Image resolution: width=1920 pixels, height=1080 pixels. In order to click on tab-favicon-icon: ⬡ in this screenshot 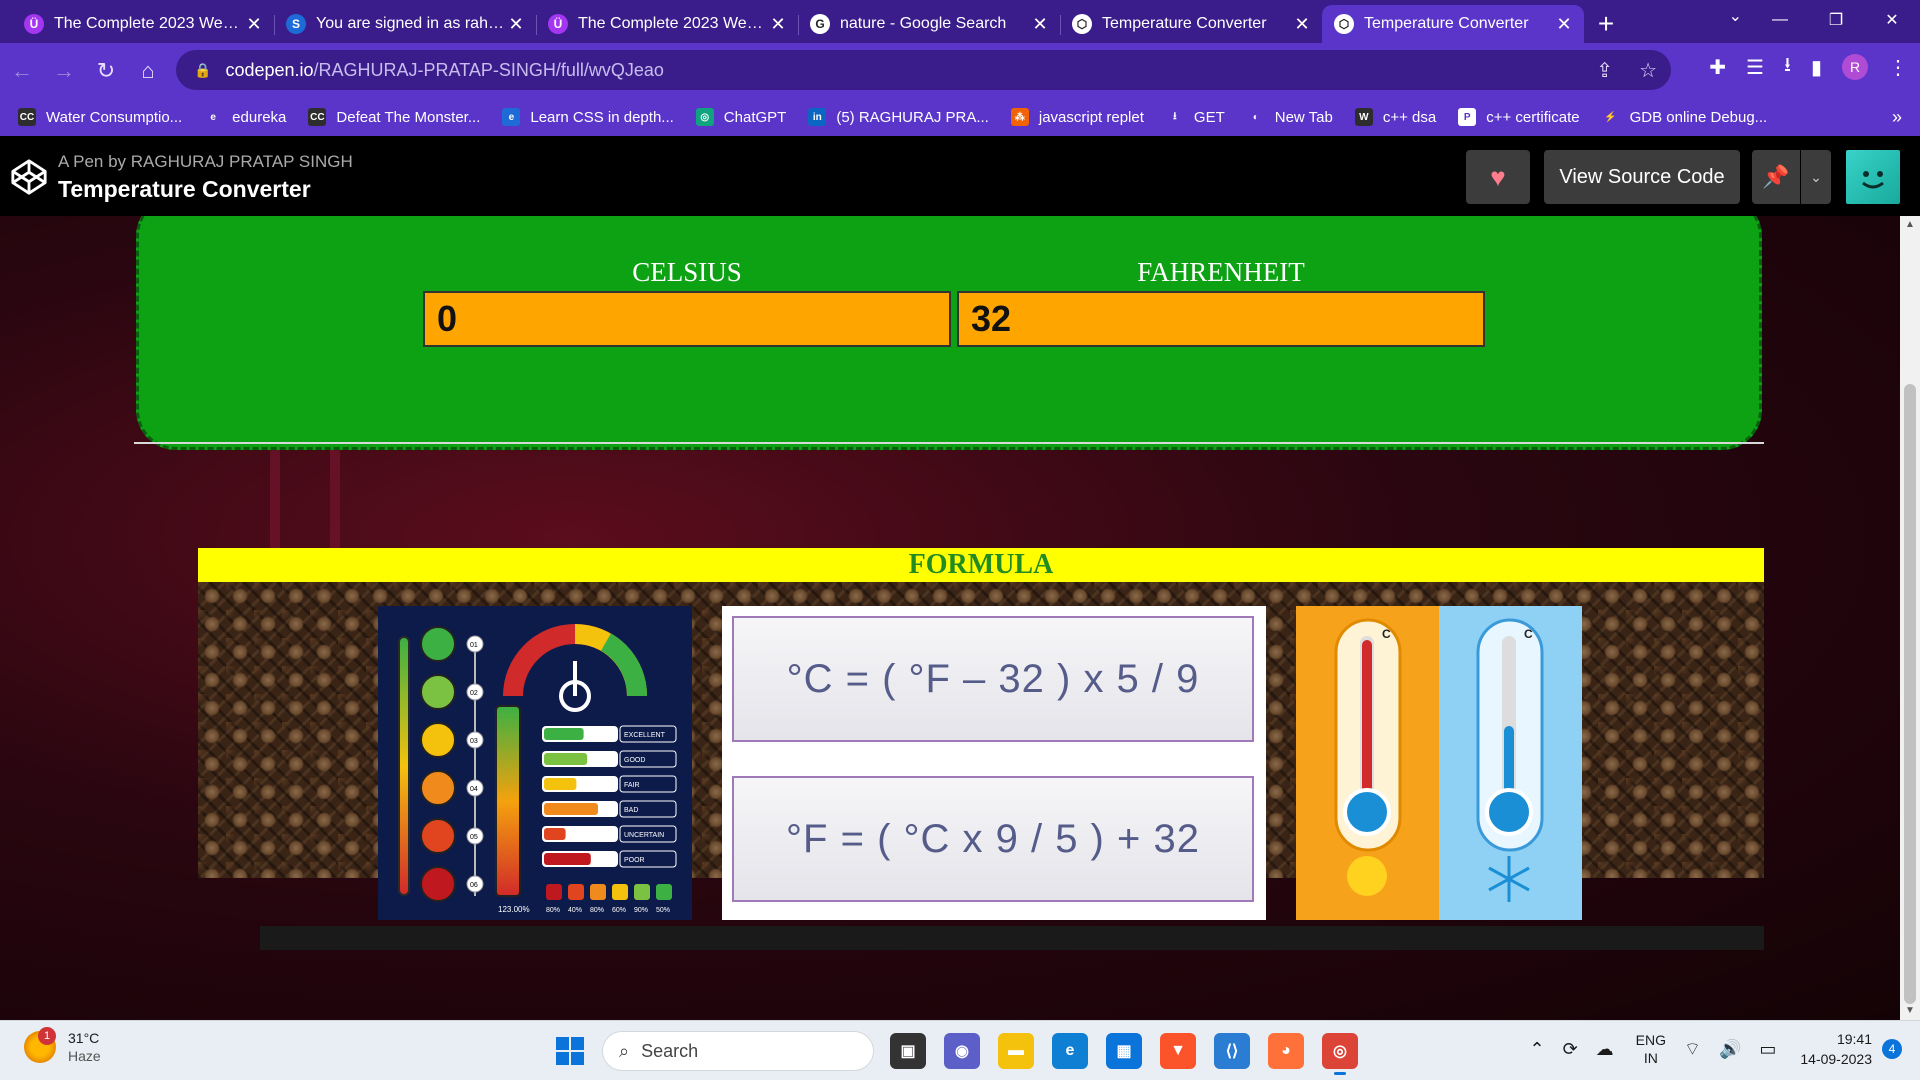, I will do `click(1082, 24)`.